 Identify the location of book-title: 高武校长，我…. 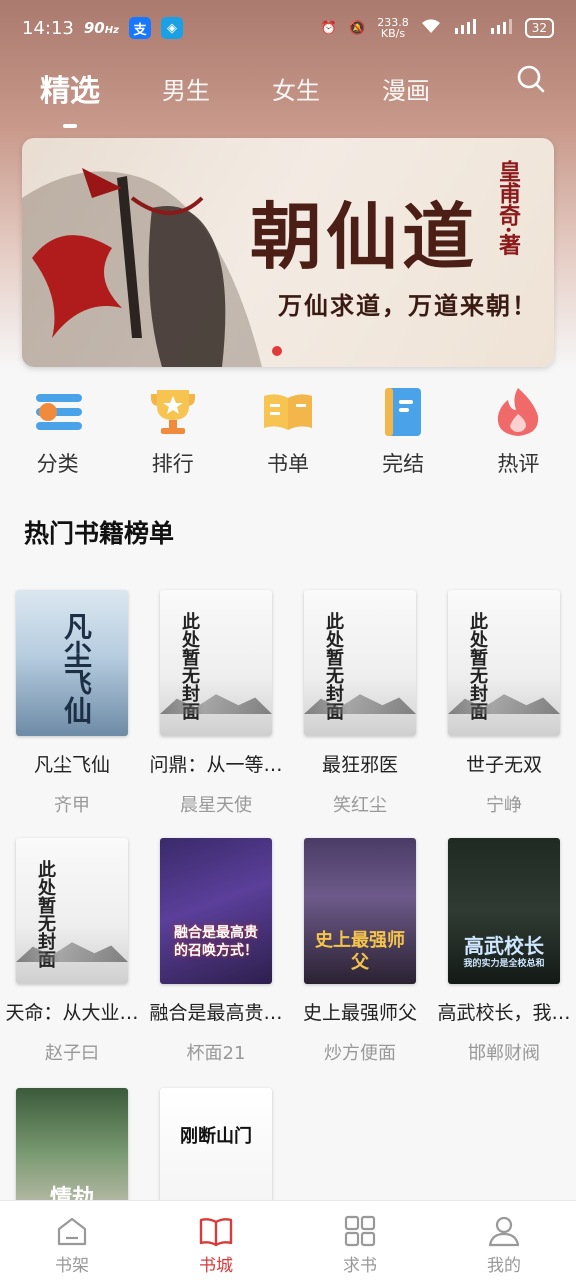
(504, 1013).